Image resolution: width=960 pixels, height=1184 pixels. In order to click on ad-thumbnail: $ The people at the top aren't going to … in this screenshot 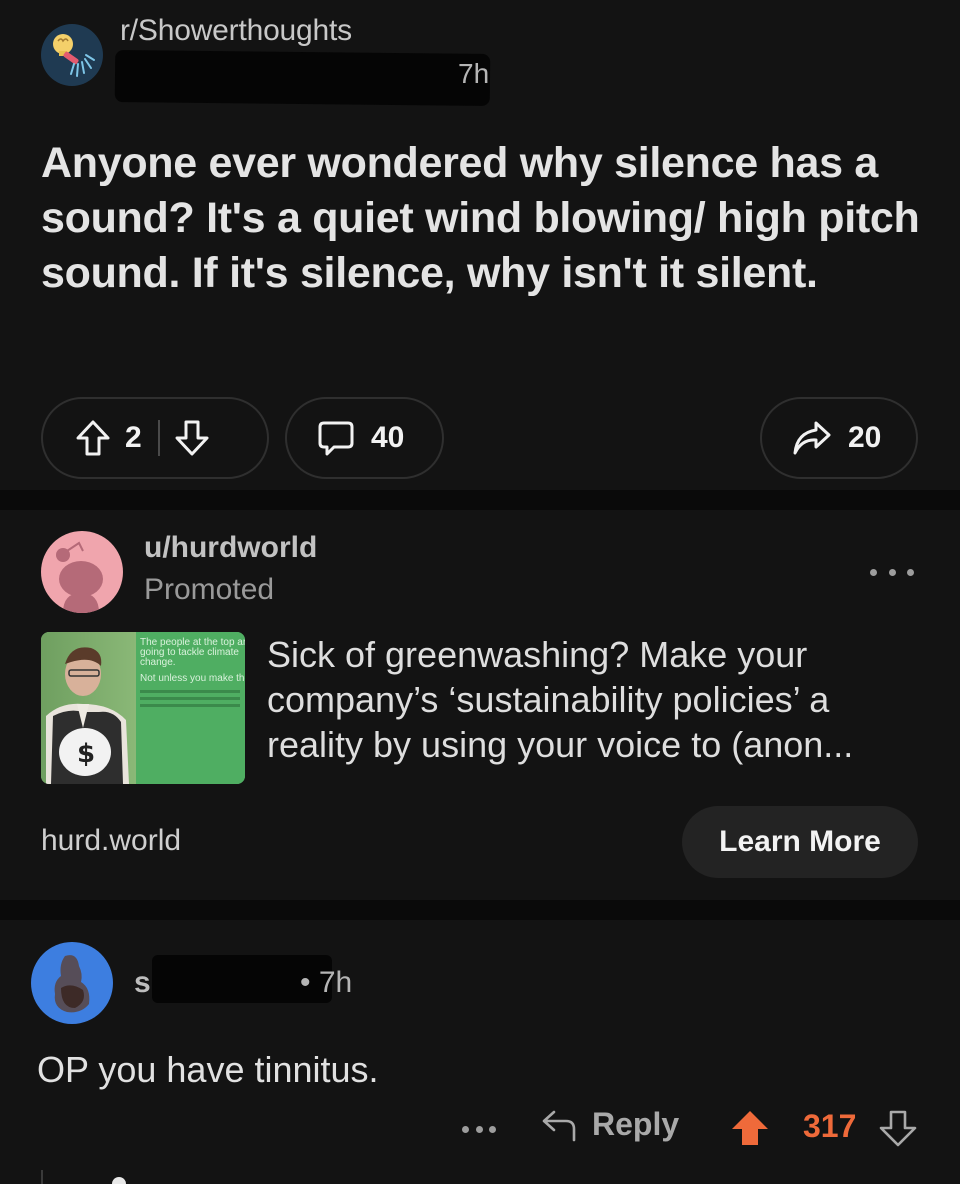, I will do `click(143, 708)`.